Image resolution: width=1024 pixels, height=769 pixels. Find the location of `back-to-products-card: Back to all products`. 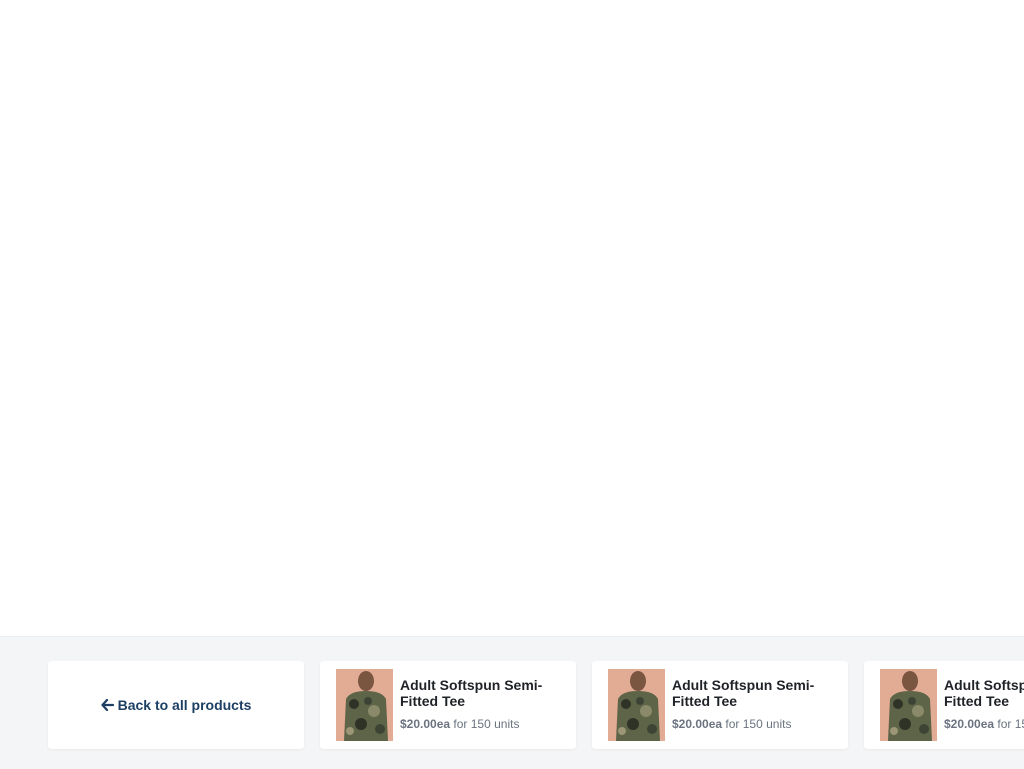

back-to-products-card: Back to all products is located at coordinates (176, 705).